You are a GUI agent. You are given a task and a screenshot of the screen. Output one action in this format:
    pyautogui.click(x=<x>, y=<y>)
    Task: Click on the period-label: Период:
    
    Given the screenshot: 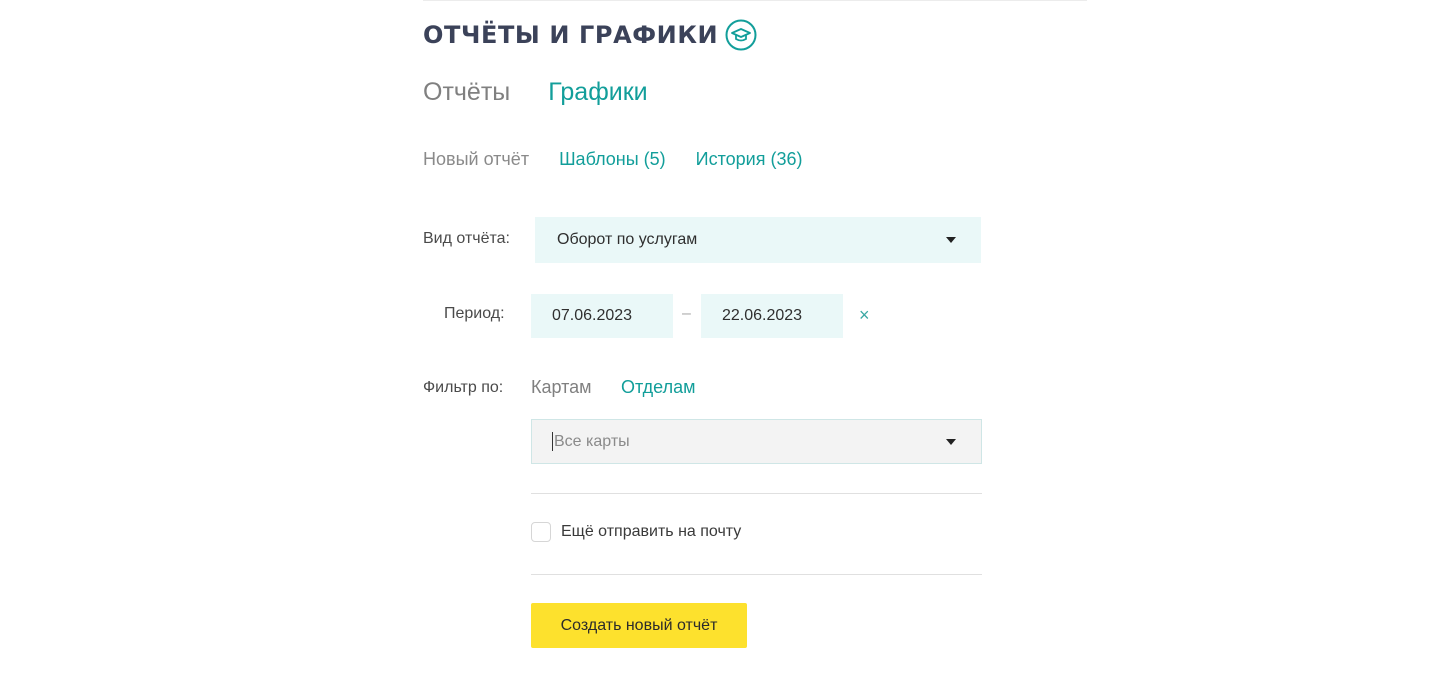 What is the action you would take?
    pyautogui.click(x=474, y=313)
    